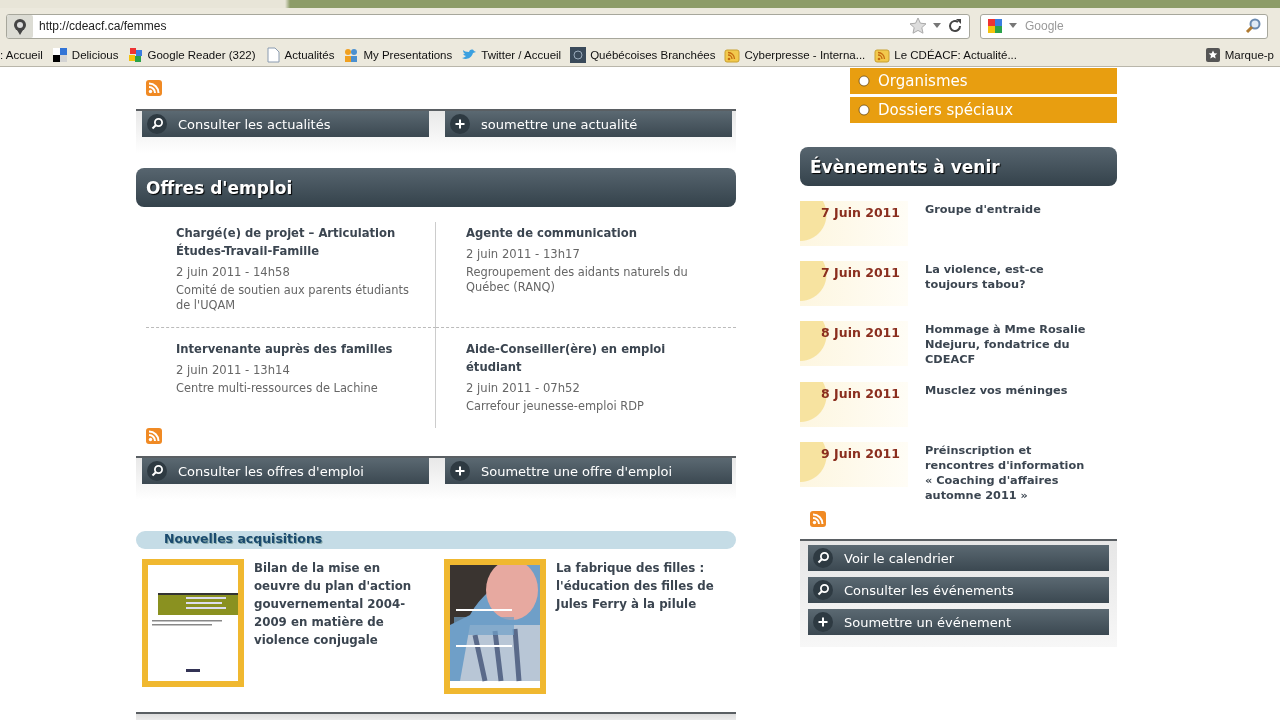 The width and height of the screenshot is (1280, 720). Describe the element at coordinates (958, 558) in the screenshot. I see `action-button: Voir le calendrier` at that location.